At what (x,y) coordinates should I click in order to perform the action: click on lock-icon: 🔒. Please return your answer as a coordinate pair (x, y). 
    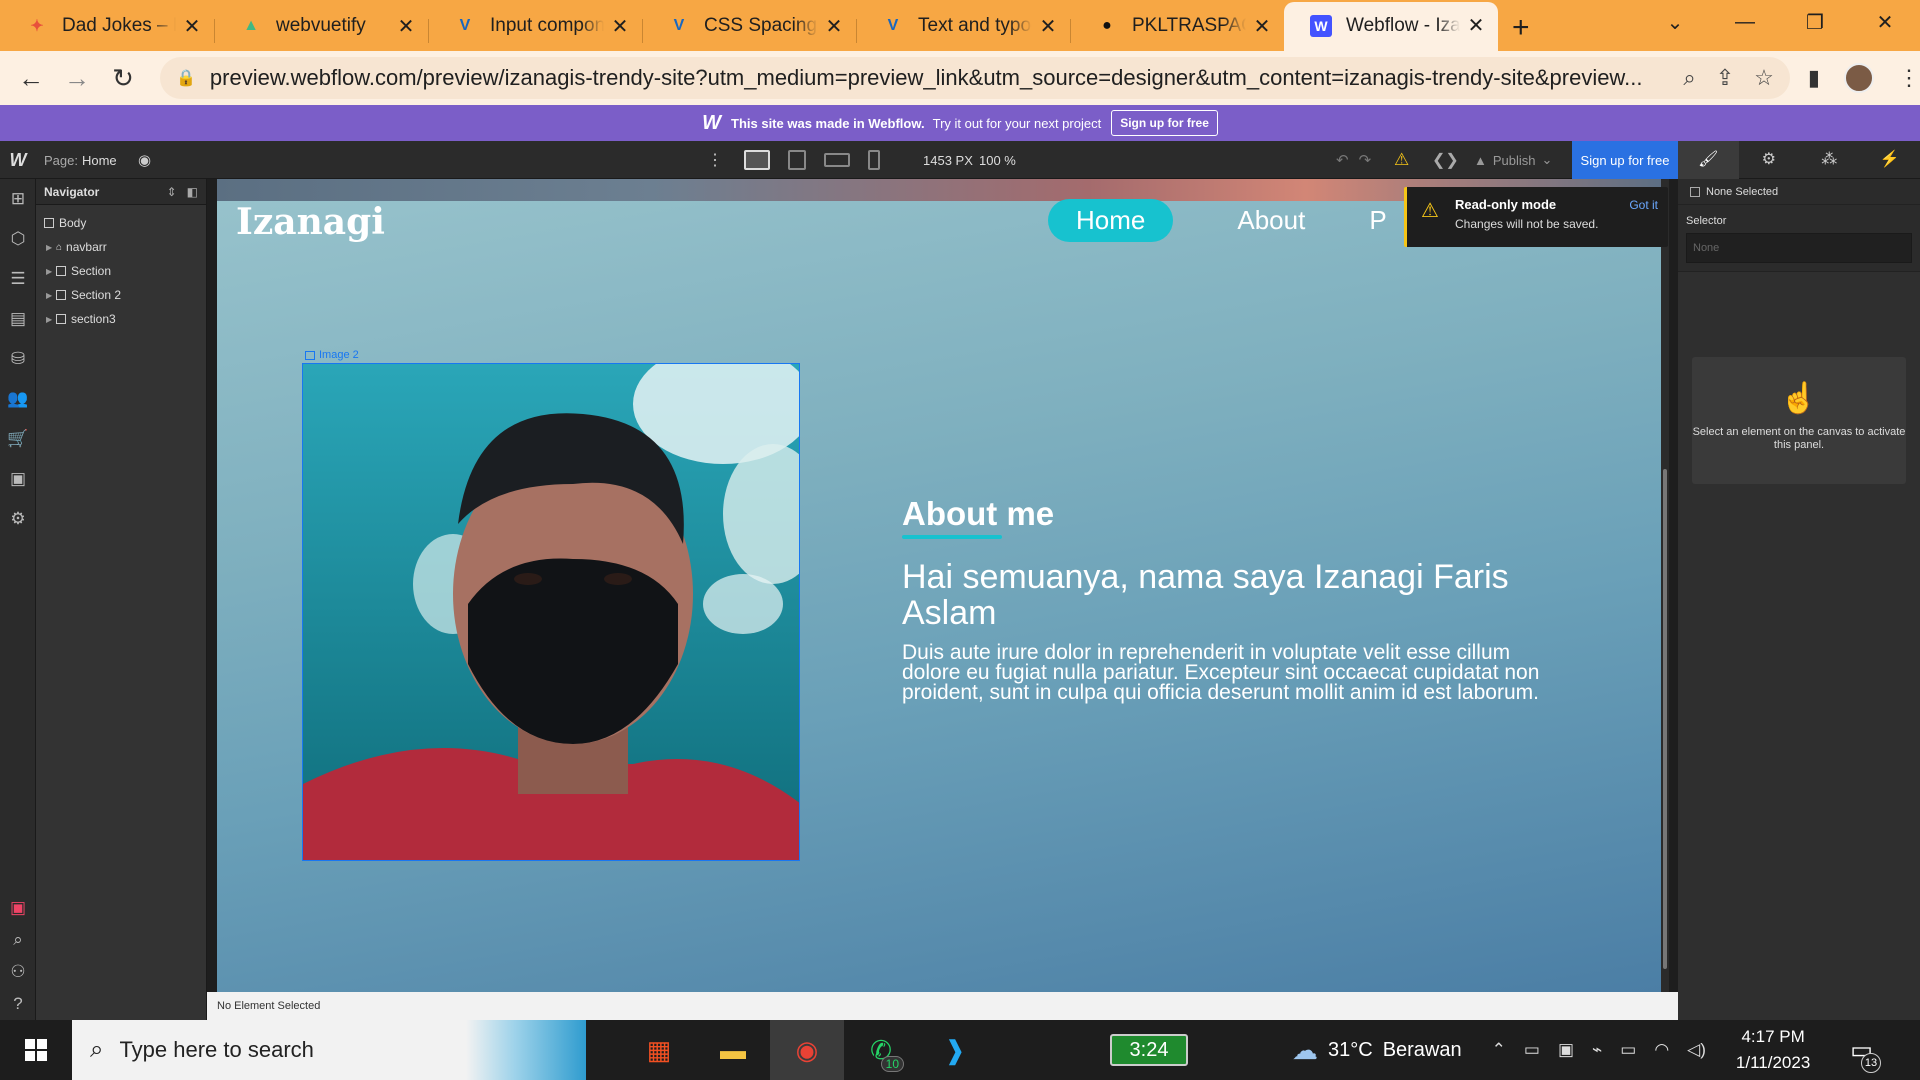
    Looking at the image, I should click on (186, 78).